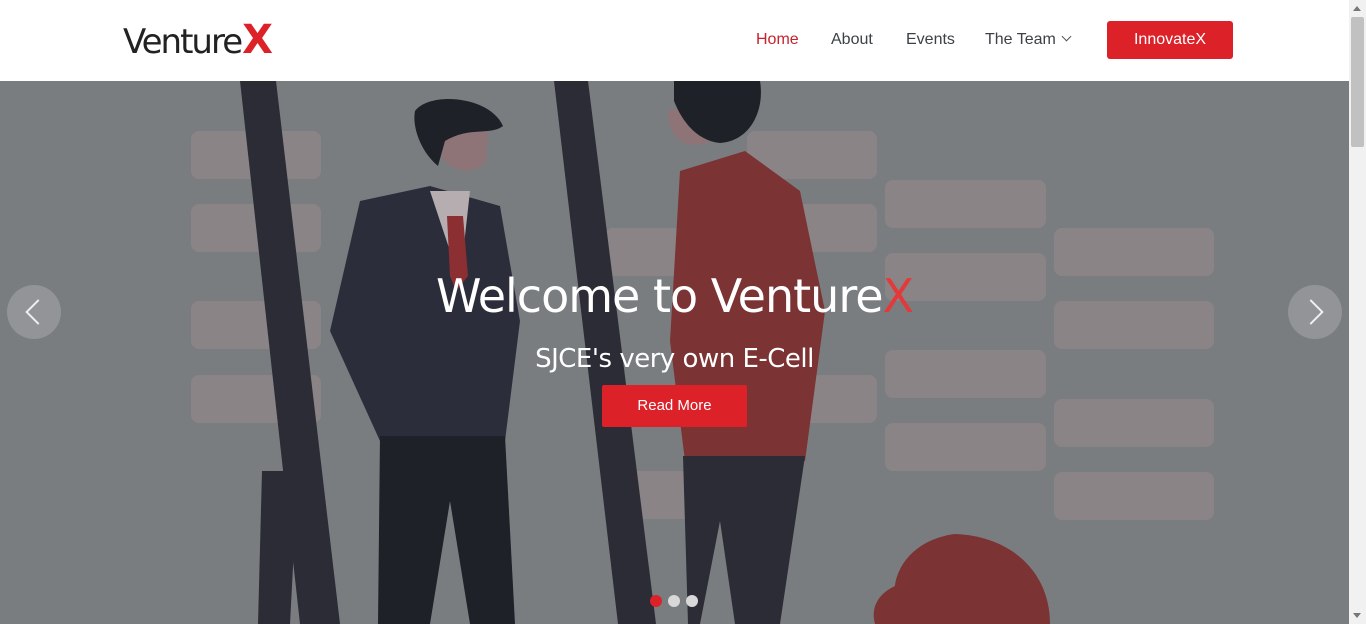 Image resolution: width=1366 pixels, height=624 pixels. What do you see at coordinates (930, 40) in the screenshot?
I see `nav-events-link: Events` at bounding box center [930, 40].